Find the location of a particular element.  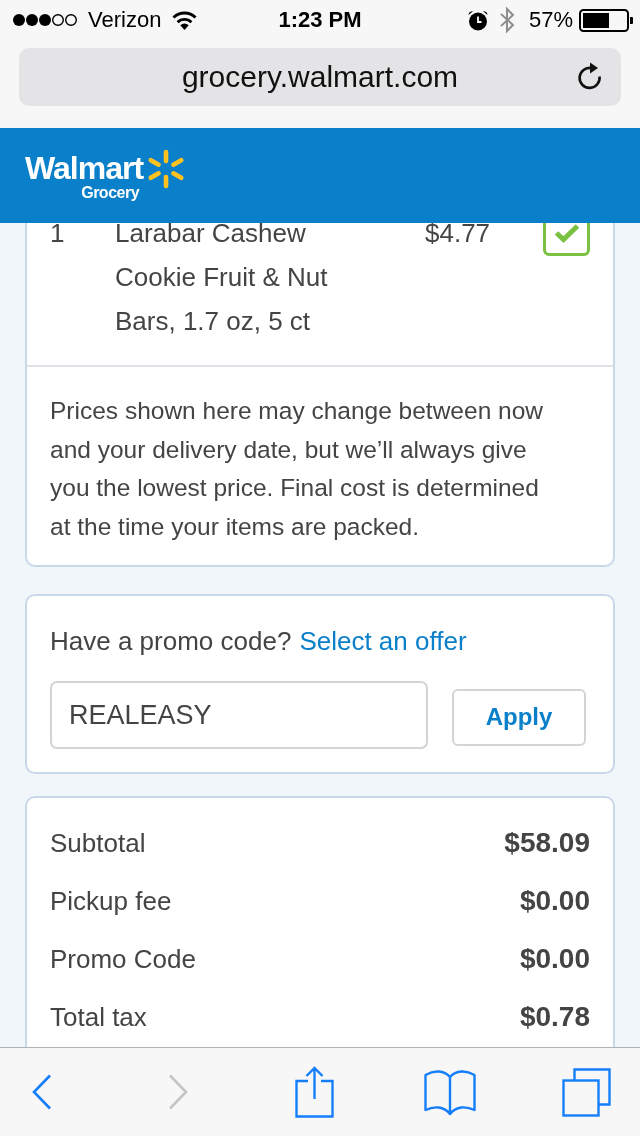

signal-icon is located at coordinates (45, 20).